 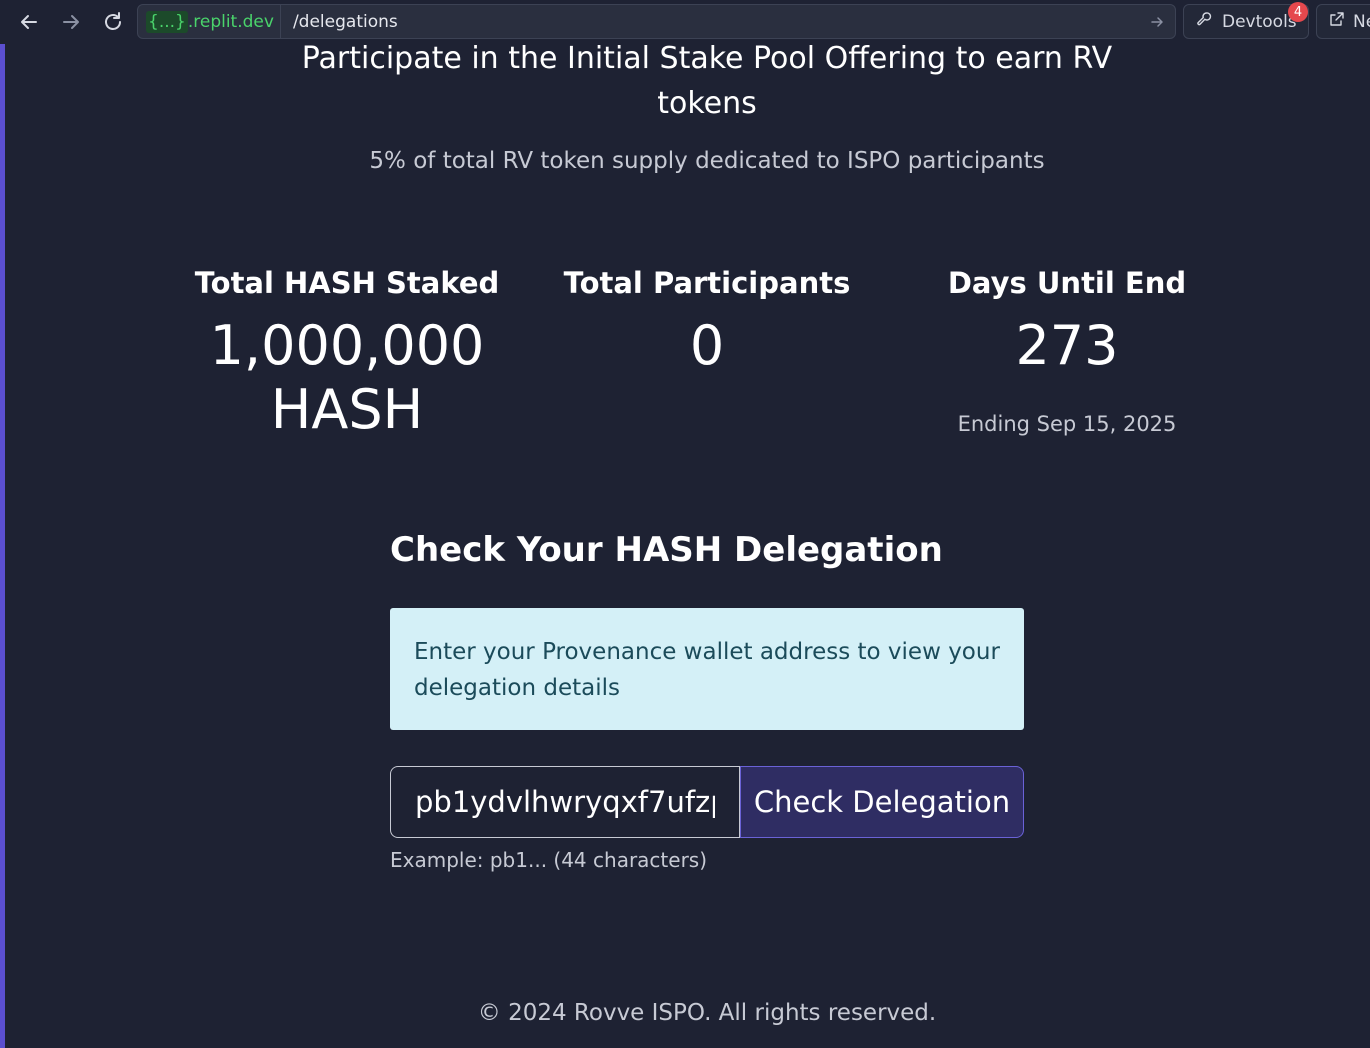 I want to click on stat-total-staked: Total HASH Staked 1,000,000 HASH, so click(x=347, y=354).